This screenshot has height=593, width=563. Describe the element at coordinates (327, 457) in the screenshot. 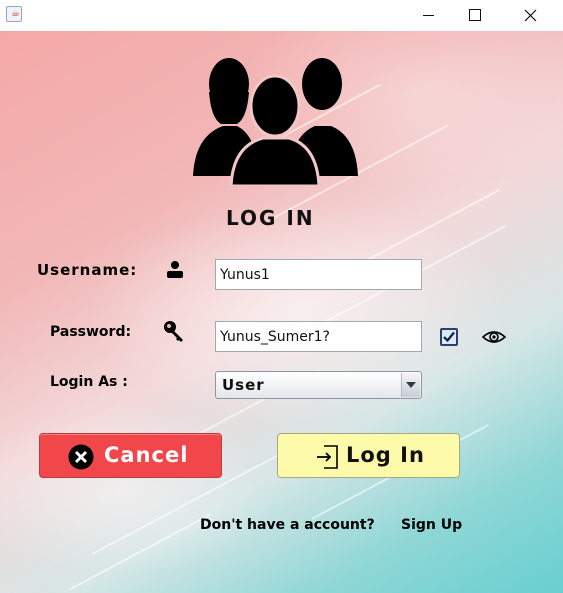

I see `sign-in-icon` at that location.